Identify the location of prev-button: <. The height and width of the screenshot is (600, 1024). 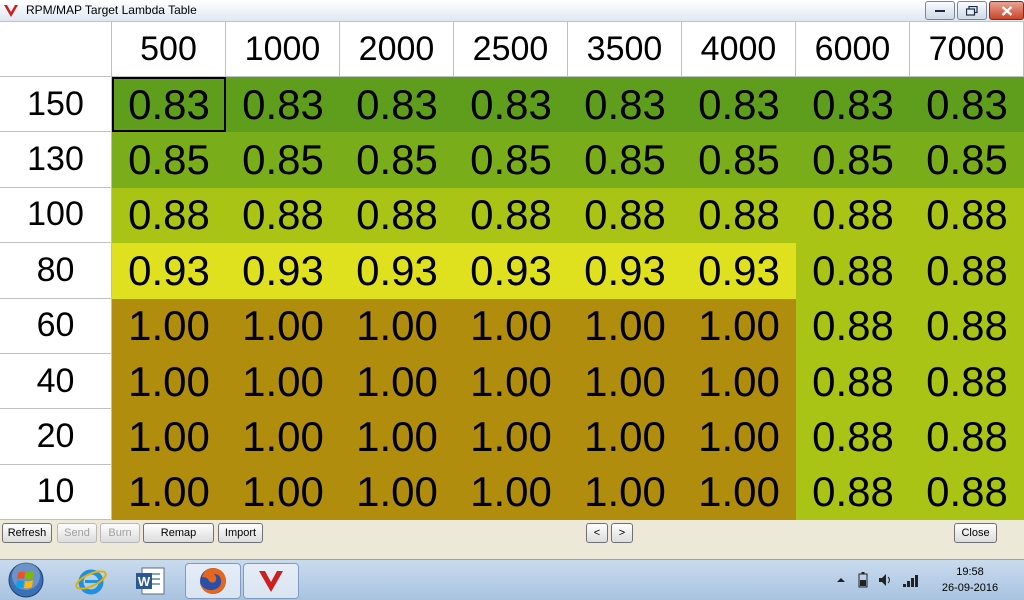
(597, 533).